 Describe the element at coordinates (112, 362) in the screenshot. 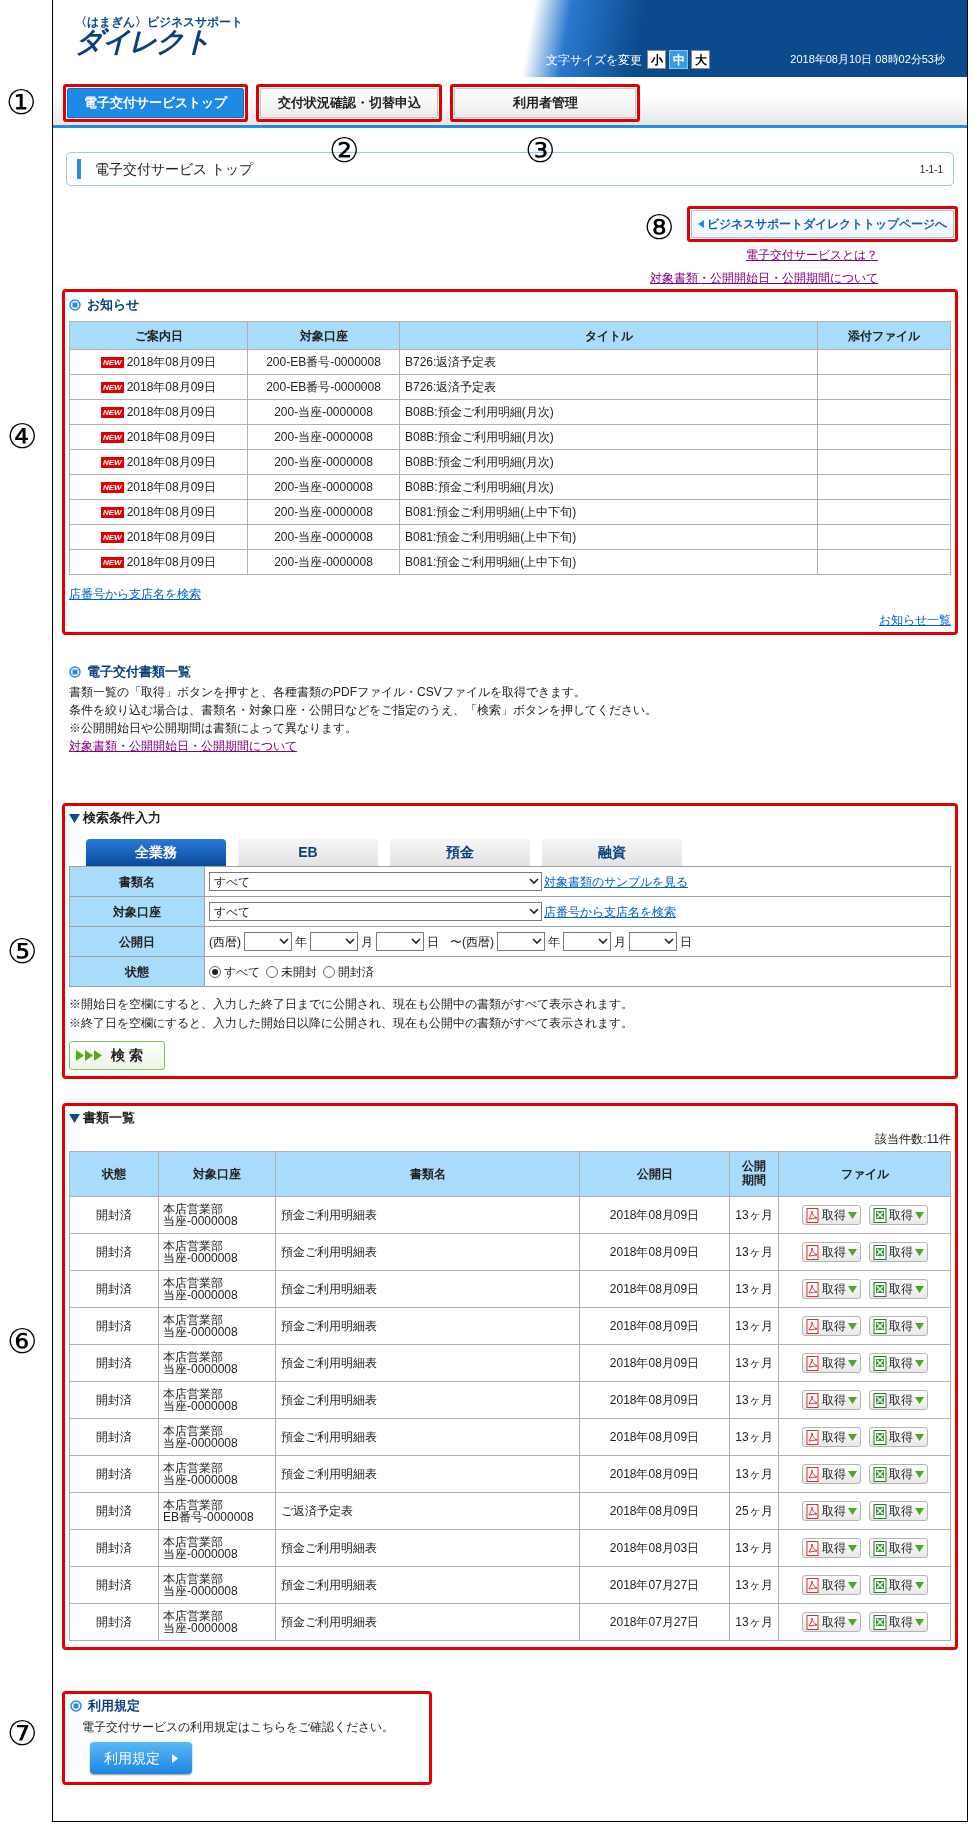

I see `new-badge: NEW` at that location.